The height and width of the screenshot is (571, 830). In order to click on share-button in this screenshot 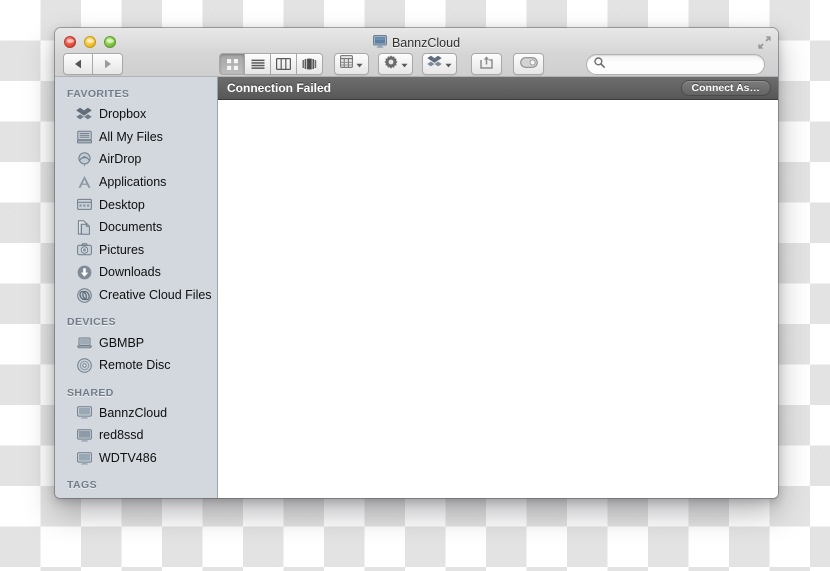, I will do `click(486, 64)`.